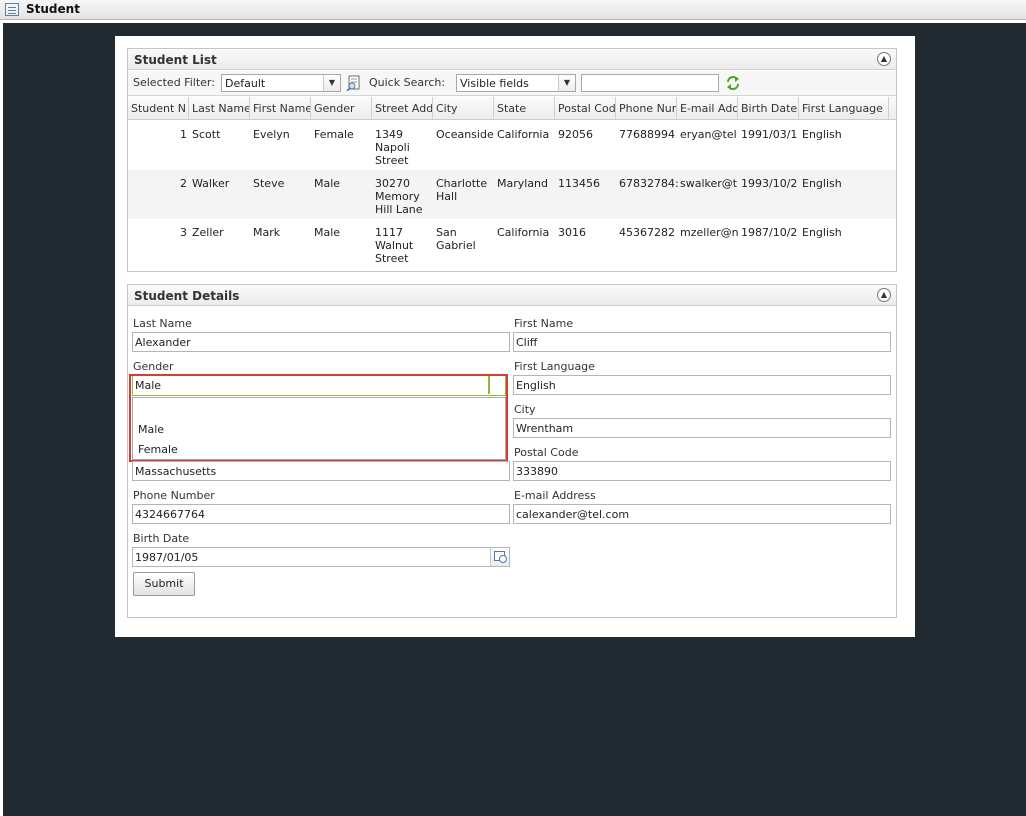 The width and height of the screenshot is (1026, 816). What do you see at coordinates (769, 232) in the screenshot?
I see `cell-birth-date: 1987/10/2` at bounding box center [769, 232].